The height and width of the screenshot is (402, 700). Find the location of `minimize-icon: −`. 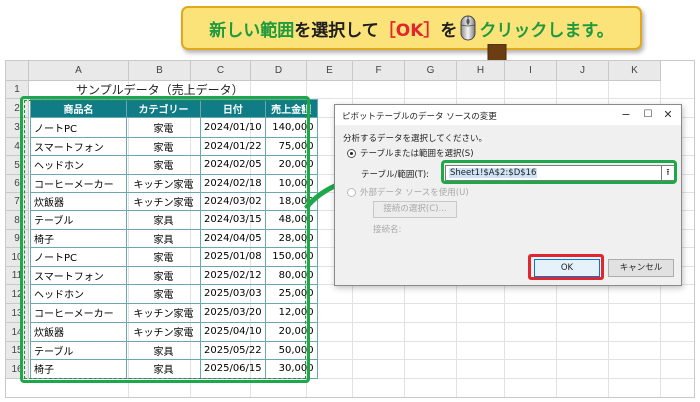

minimize-icon: − is located at coordinates (626, 115).